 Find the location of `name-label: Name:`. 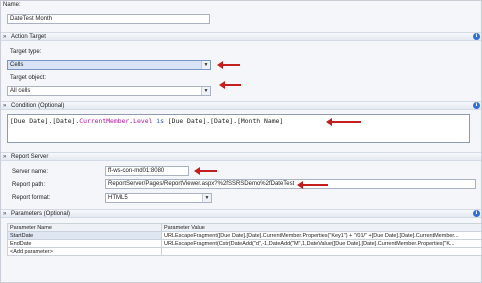

name-label: Name: is located at coordinates (12, 5).